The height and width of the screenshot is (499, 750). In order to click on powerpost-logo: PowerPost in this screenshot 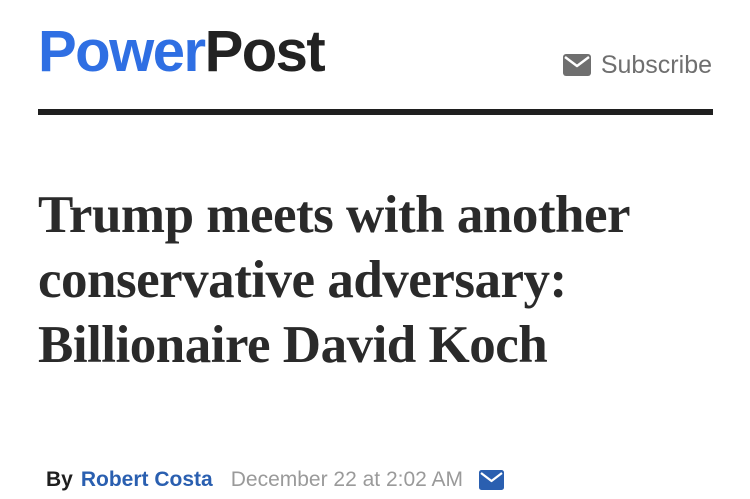, I will do `click(182, 51)`.